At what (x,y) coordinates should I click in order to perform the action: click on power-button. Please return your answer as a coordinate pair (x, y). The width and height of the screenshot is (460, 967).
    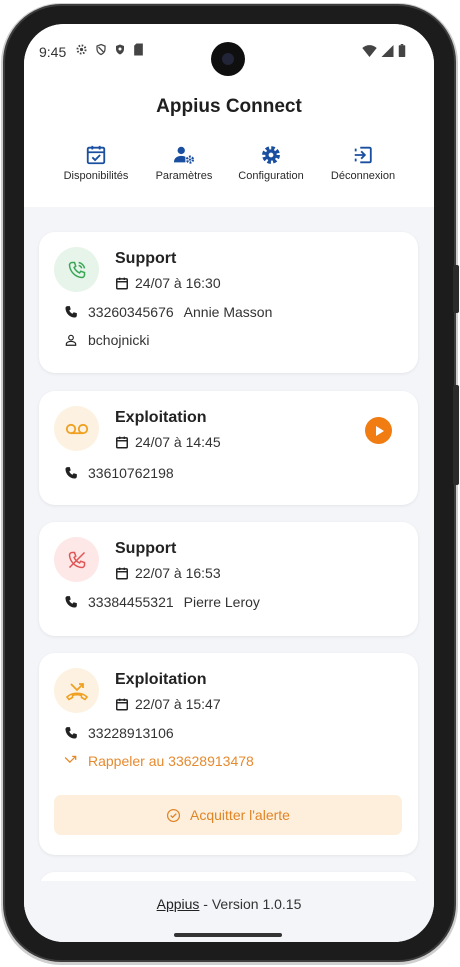
    Looking at the image, I should click on (456, 289).